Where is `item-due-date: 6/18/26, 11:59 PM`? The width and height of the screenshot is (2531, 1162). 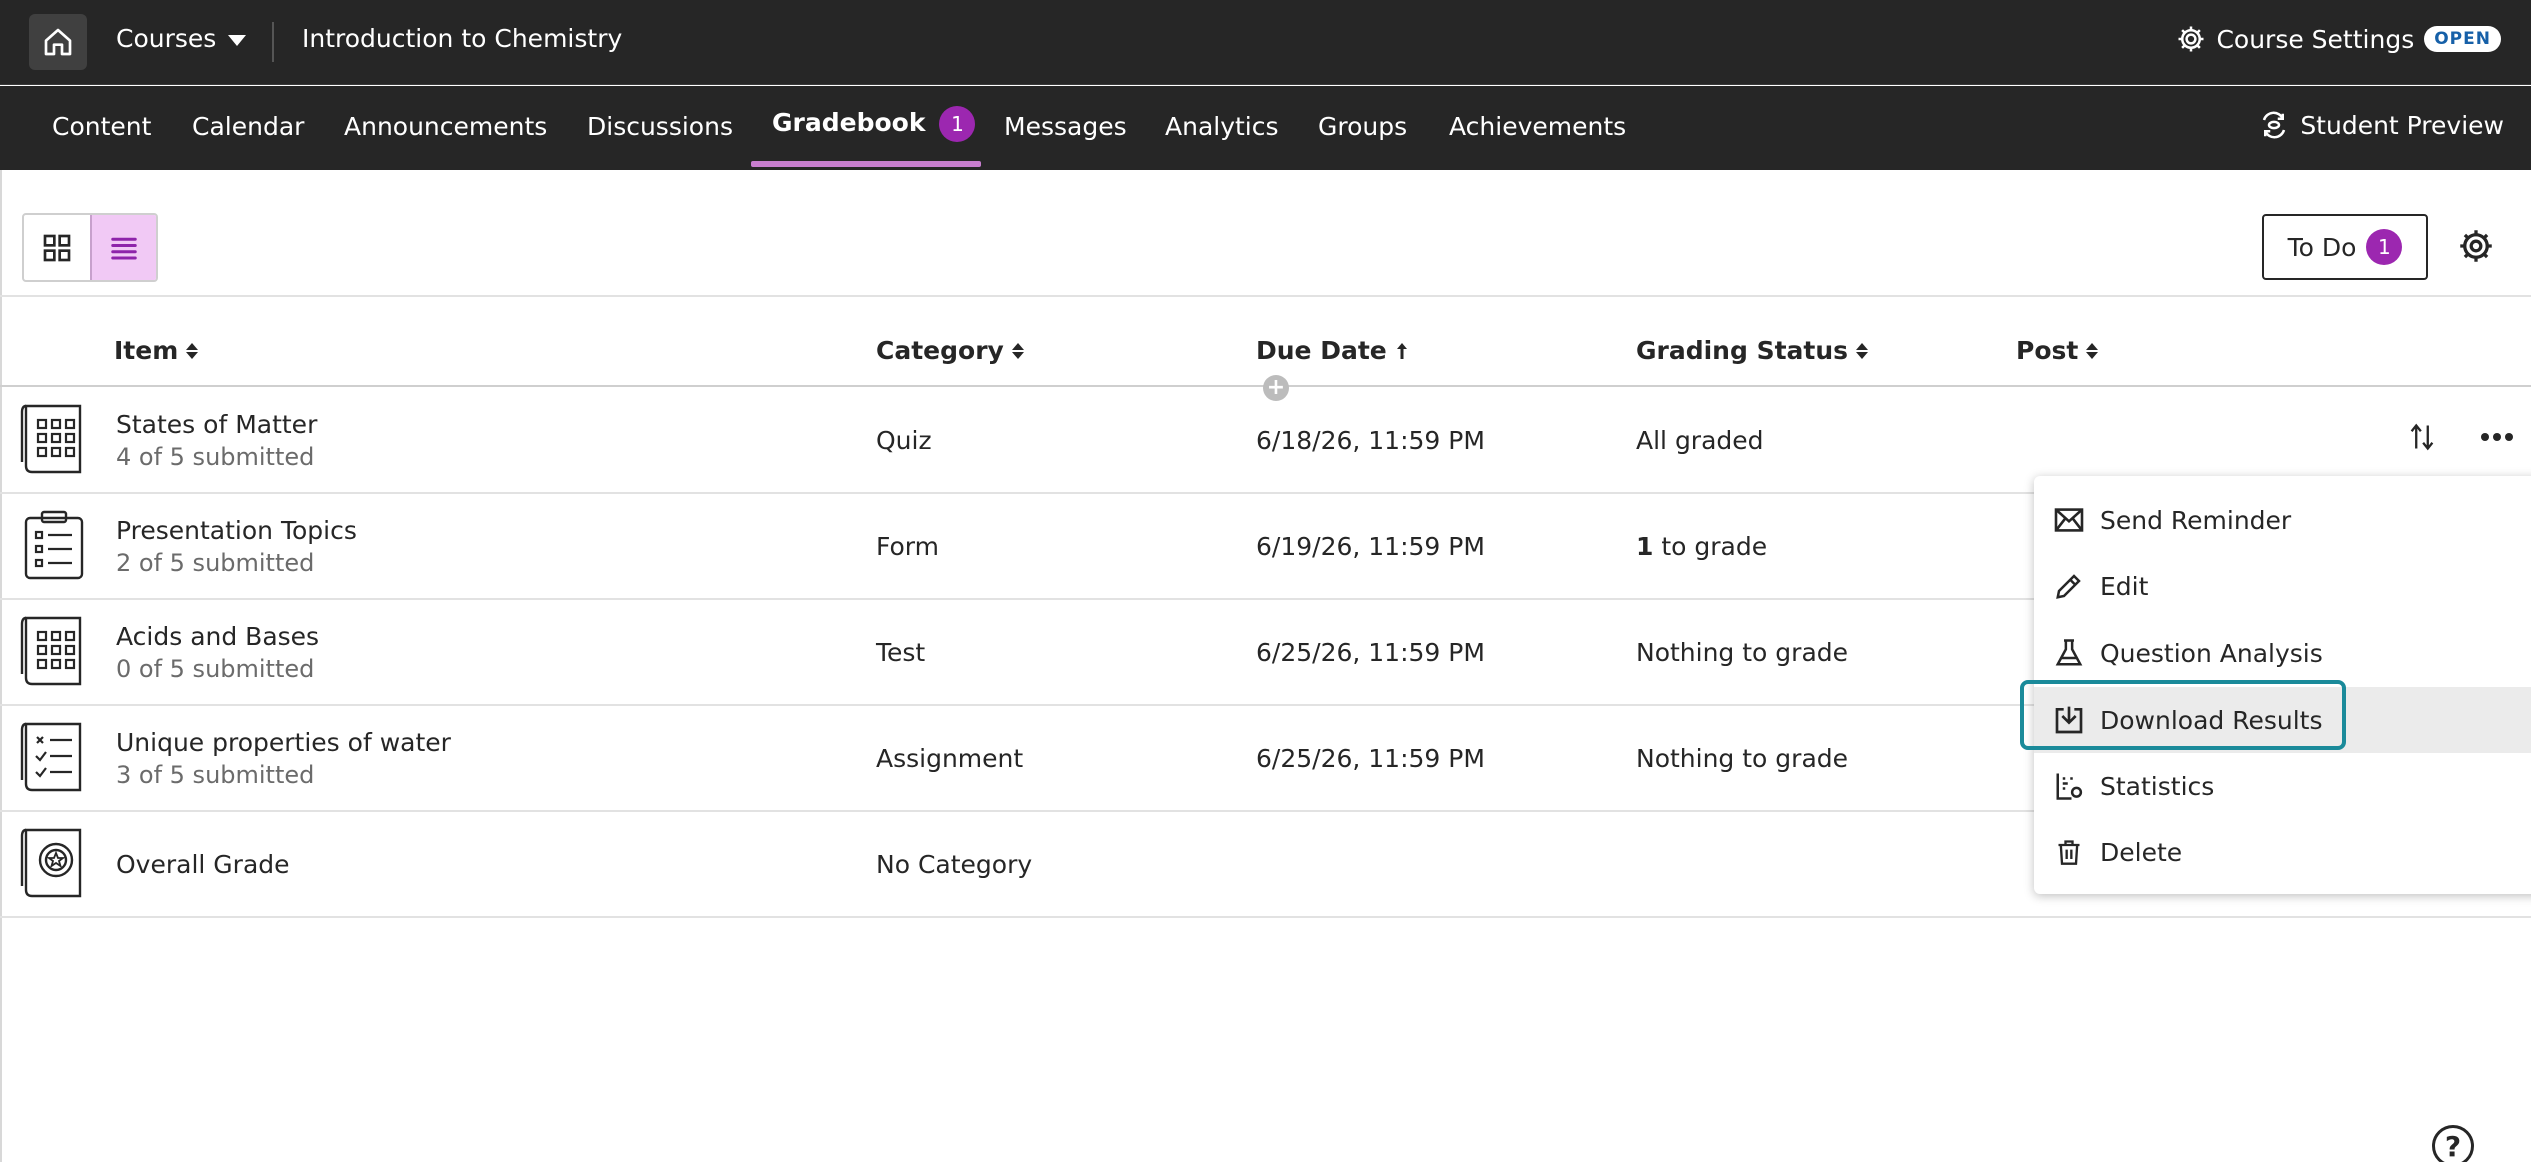
item-due-date: 6/18/26, 11:59 PM is located at coordinates (1370, 440).